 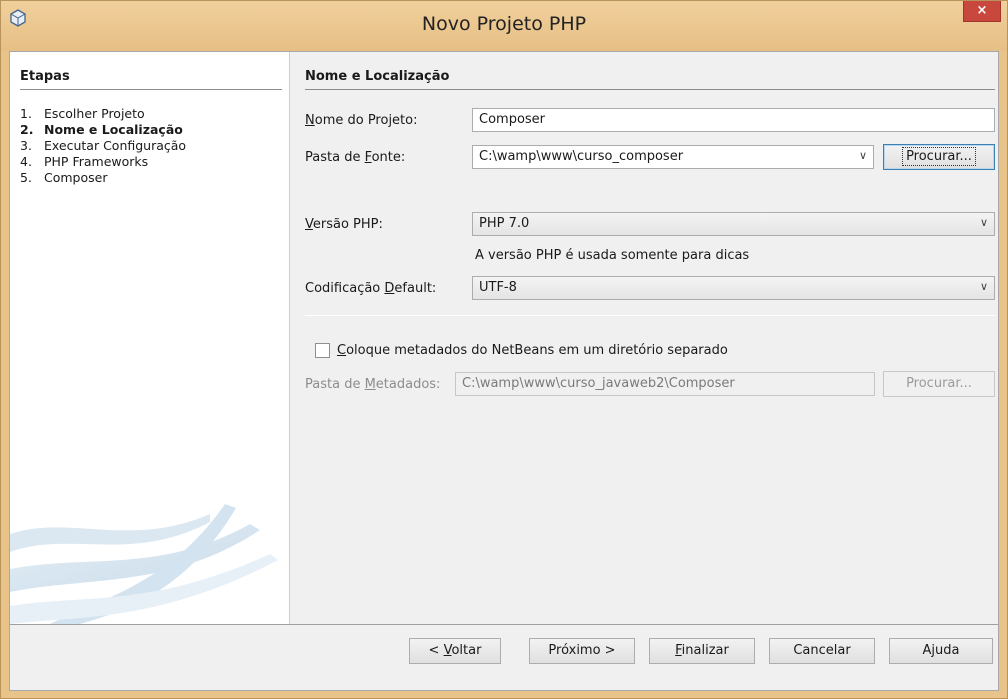 What do you see at coordinates (371, 288) in the screenshot?
I see `encoding-label: Codificação Default:` at bounding box center [371, 288].